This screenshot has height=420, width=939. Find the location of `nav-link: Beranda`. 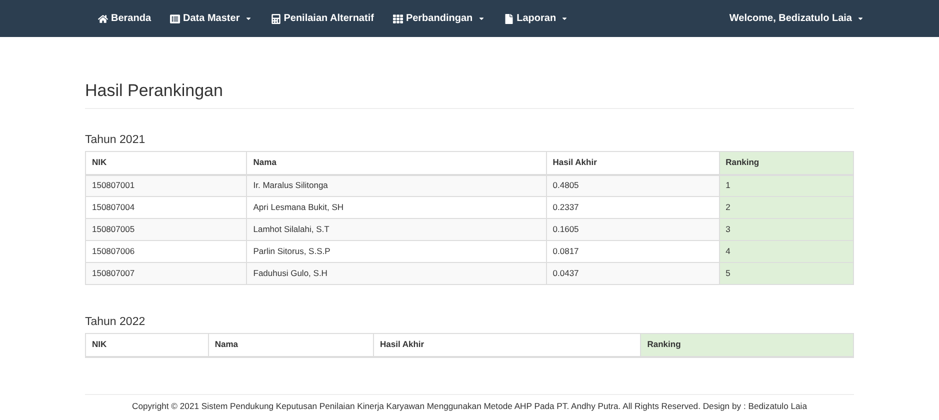

nav-link: Beranda is located at coordinates (125, 18).